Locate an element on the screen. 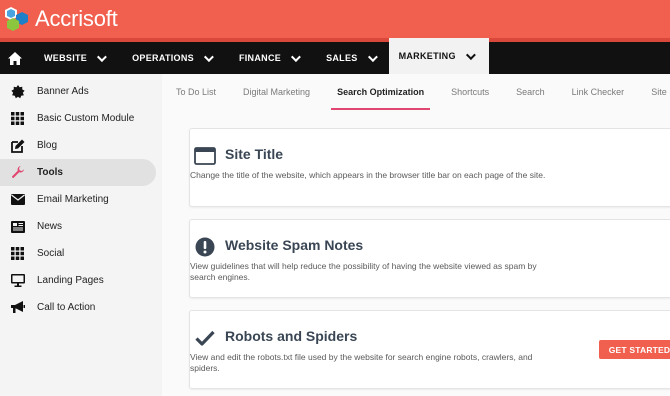 This screenshot has width=670, height=396. tab-digital-marketing: Digital Marketing is located at coordinates (276, 92).